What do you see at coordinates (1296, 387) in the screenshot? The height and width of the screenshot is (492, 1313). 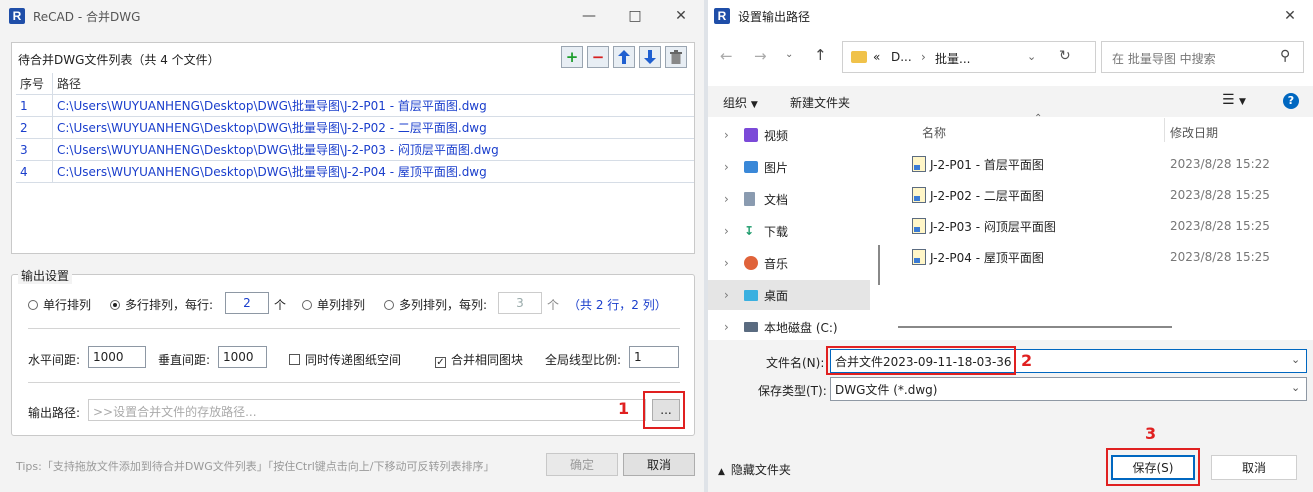 I see `chevron-down-icon: ⌄` at bounding box center [1296, 387].